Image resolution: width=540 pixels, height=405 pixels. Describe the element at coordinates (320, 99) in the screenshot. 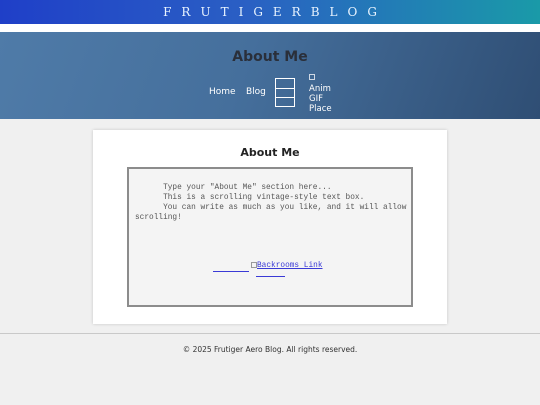

I see `gif-alt-text: Anim GIF Place` at that location.